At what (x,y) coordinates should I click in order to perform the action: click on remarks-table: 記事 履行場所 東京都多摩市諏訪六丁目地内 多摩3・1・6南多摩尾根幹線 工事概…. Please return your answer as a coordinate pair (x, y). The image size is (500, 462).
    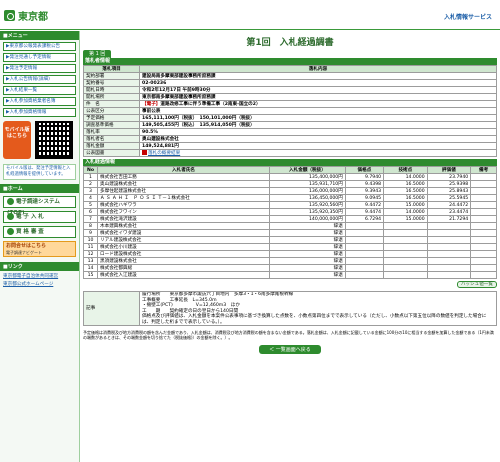
    Looking at the image, I should click on (290, 308).